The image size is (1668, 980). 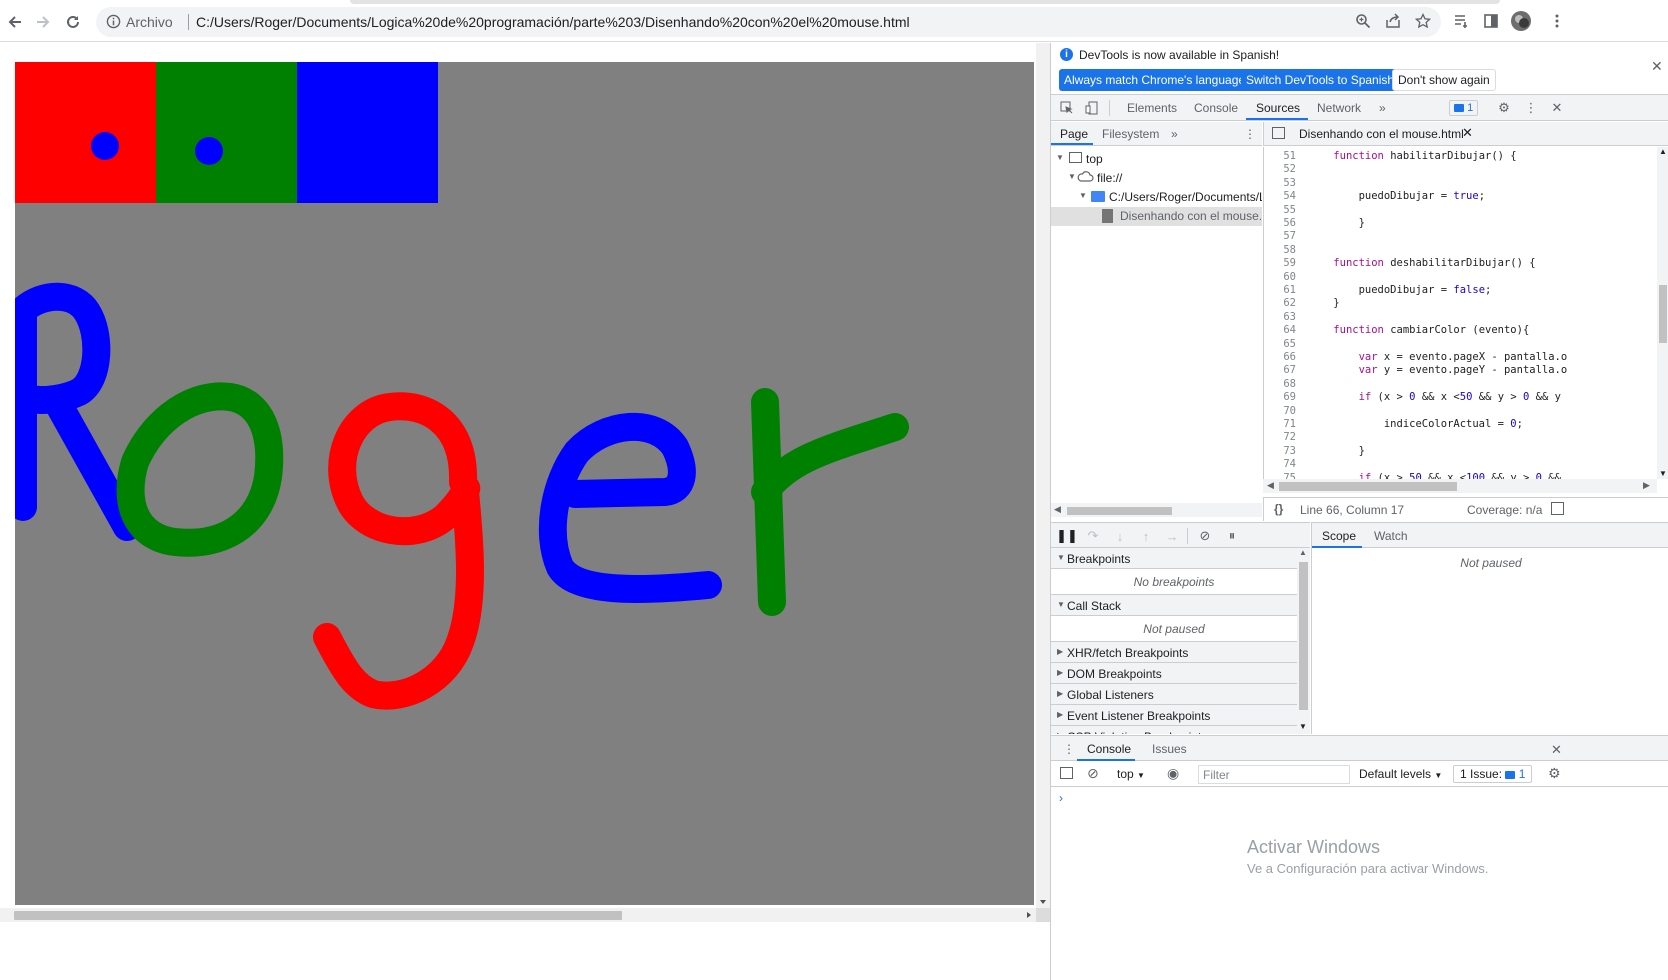 I want to click on line-number: 58, so click(x=1280, y=250).